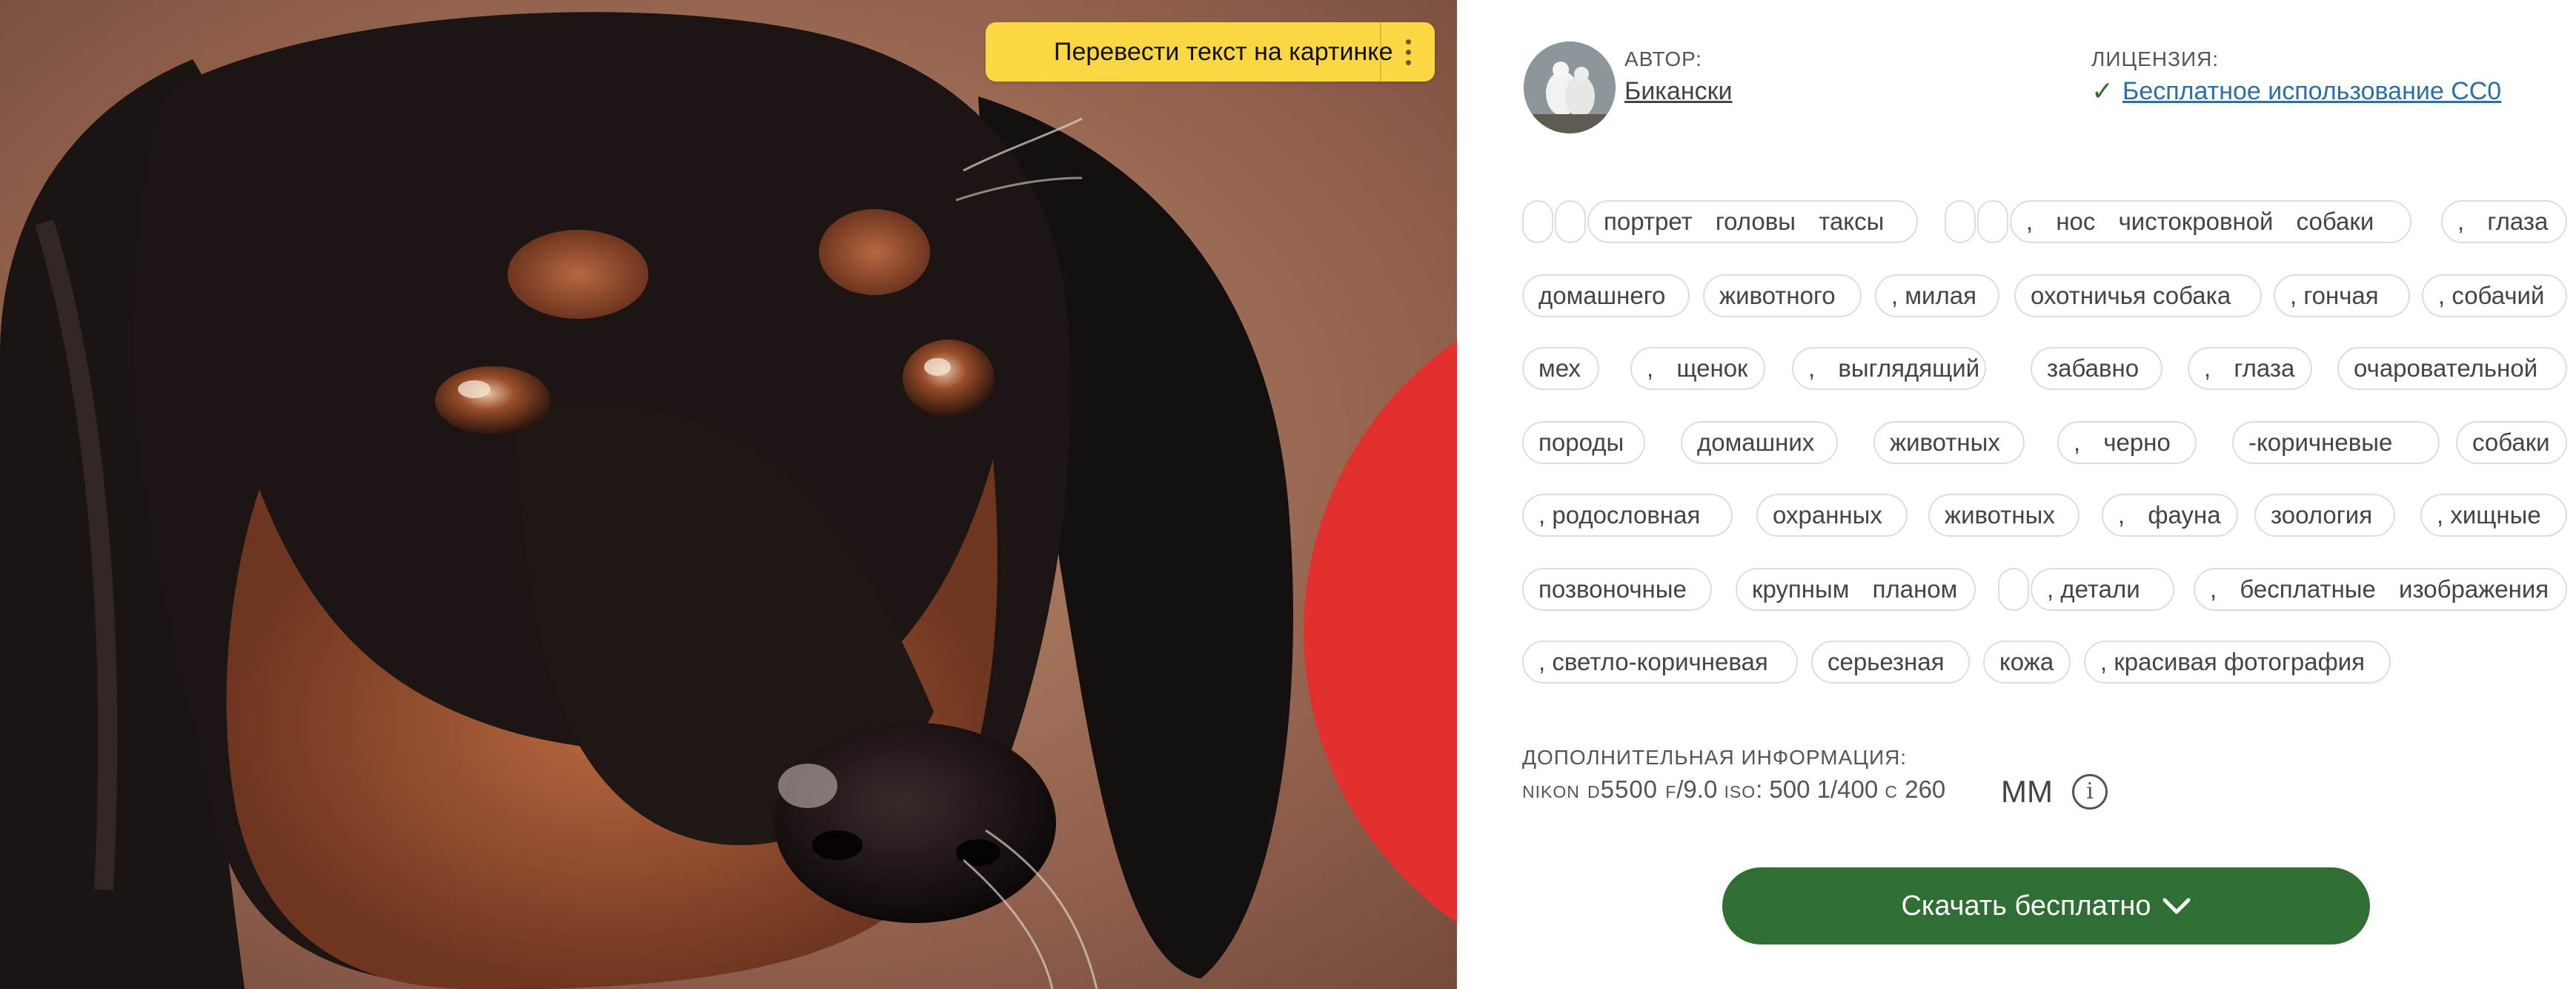  What do you see at coordinates (2090, 792) in the screenshot?
I see `info-icon: i` at bounding box center [2090, 792].